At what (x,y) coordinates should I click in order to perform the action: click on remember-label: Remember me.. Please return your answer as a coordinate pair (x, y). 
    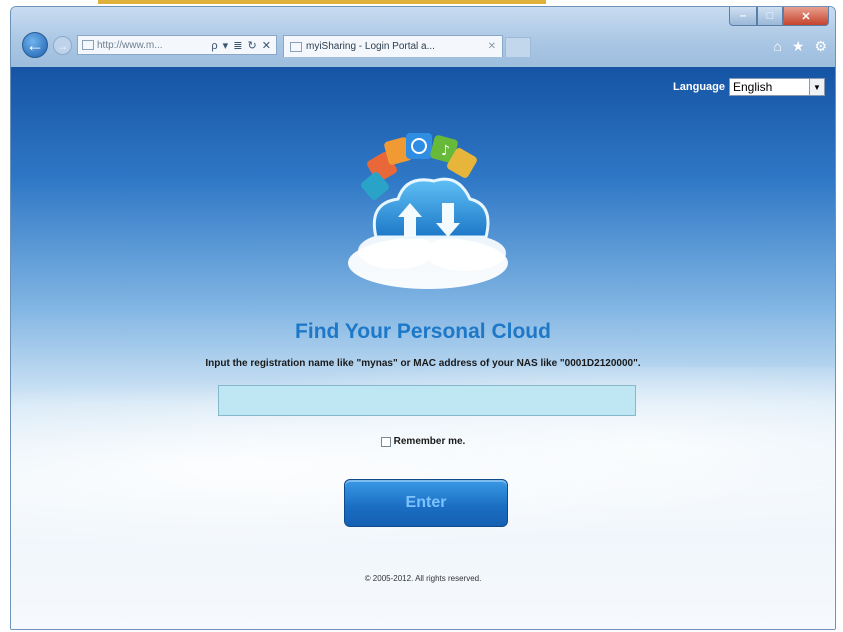
    Looking at the image, I should click on (430, 441).